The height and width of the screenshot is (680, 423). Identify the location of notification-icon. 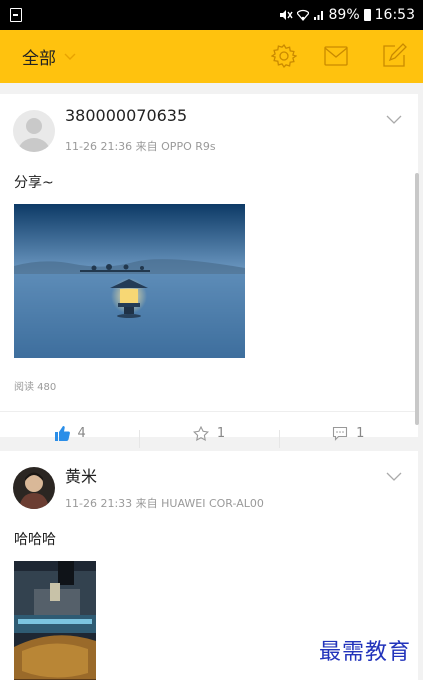
(16, 15).